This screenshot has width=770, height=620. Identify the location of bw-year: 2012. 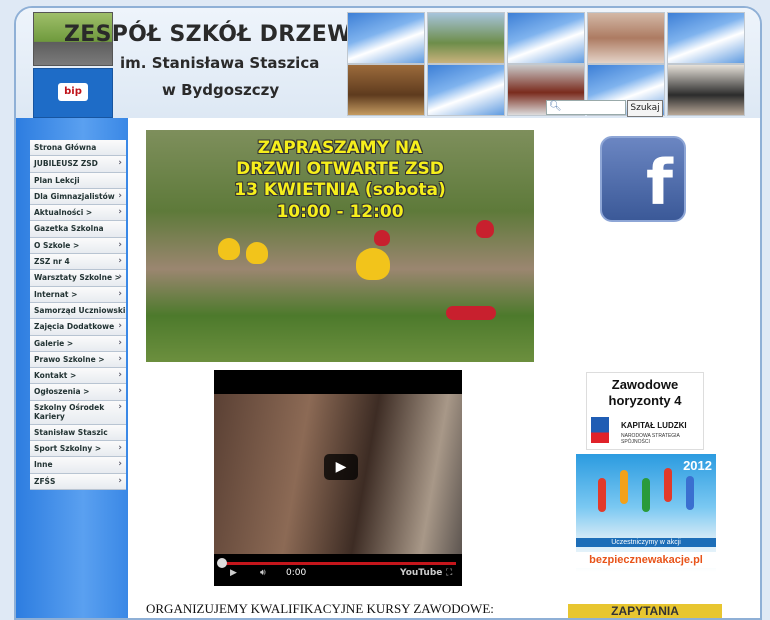
(697, 465).